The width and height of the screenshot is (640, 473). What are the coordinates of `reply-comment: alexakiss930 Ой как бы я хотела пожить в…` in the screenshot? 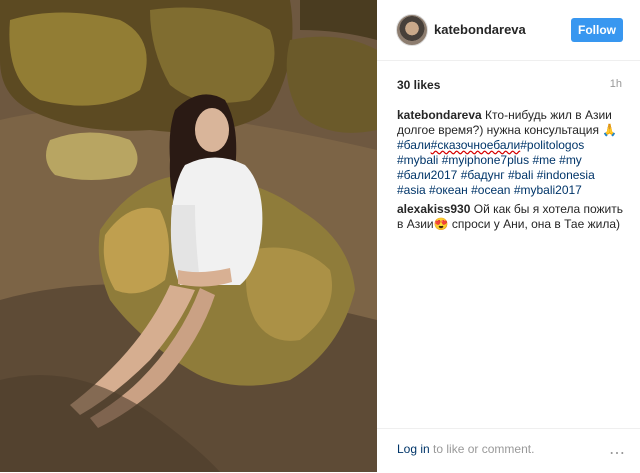 It's located at (510, 217).